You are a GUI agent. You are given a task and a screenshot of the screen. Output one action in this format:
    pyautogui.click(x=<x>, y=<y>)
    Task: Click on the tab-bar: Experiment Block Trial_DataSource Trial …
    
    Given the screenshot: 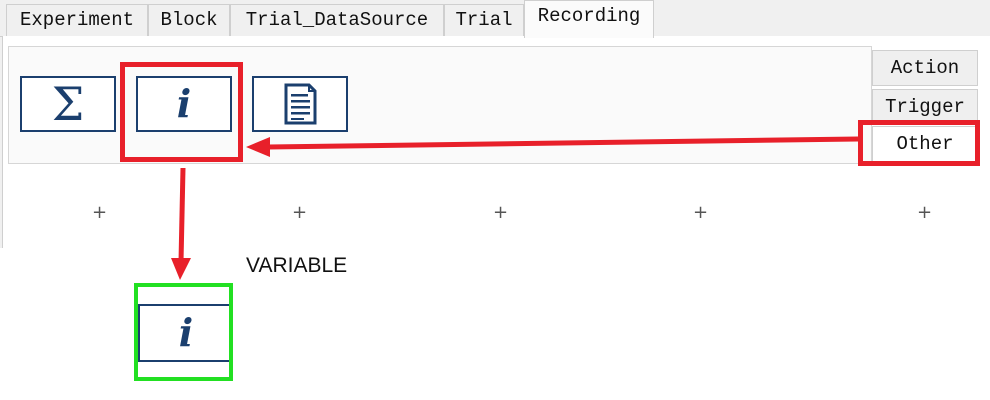 What is the action you would take?
    pyautogui.click(x=495, y=19)
    